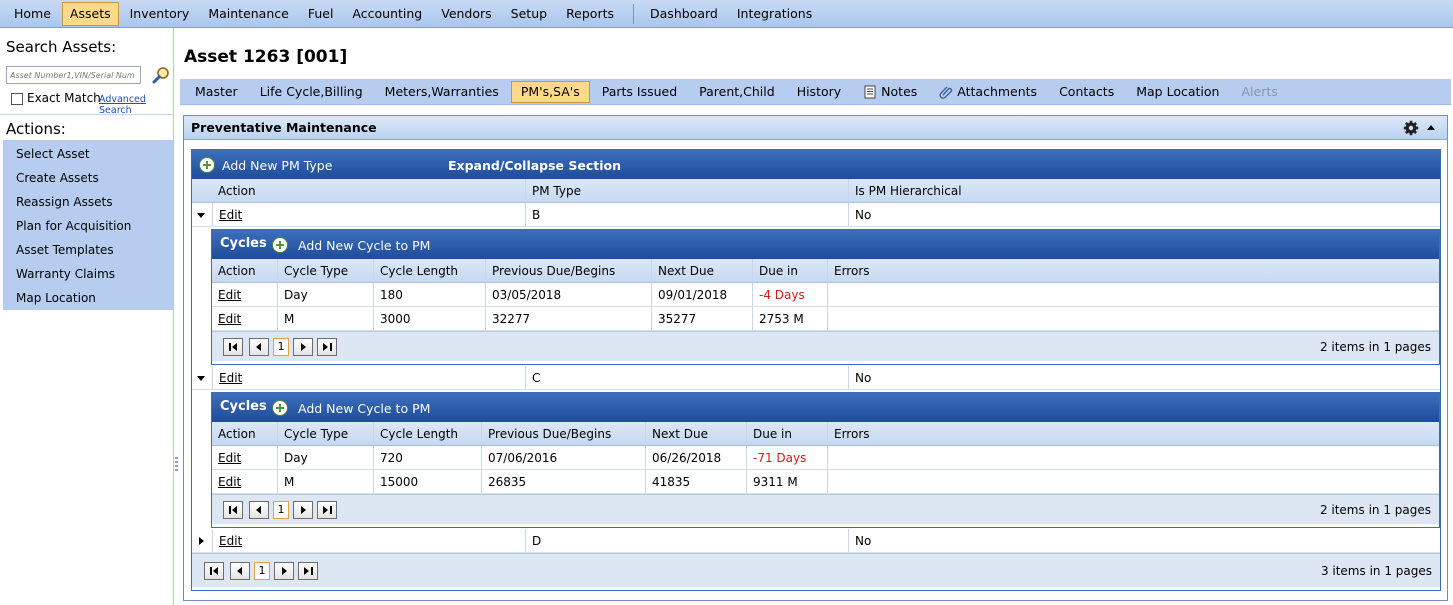 The height and width of the screenshot is (605, 1453). I want to click on hierarchical-cell: No, so click(1144, 540).